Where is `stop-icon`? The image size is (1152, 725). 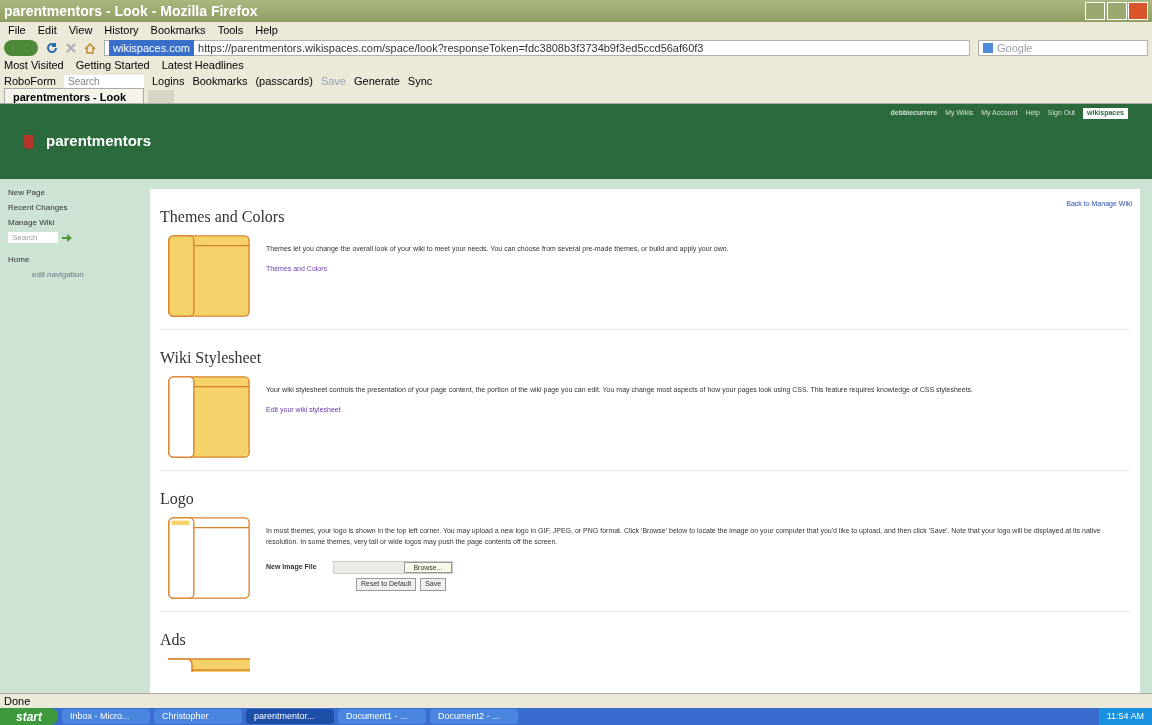
stop-icon is located at coordinates (71, 48).